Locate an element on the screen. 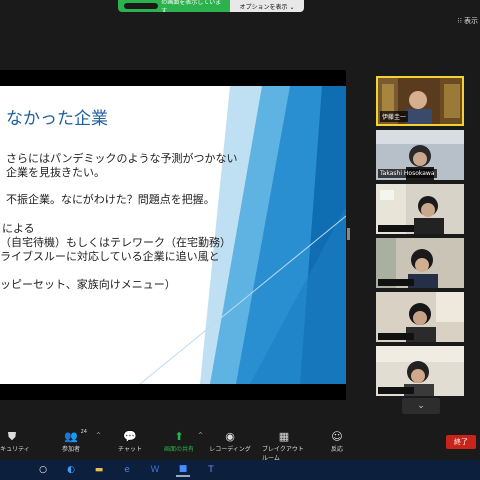 This screenshot has height=480, width=480. folder-icon: ▬ is located at coordinates (99, 470).